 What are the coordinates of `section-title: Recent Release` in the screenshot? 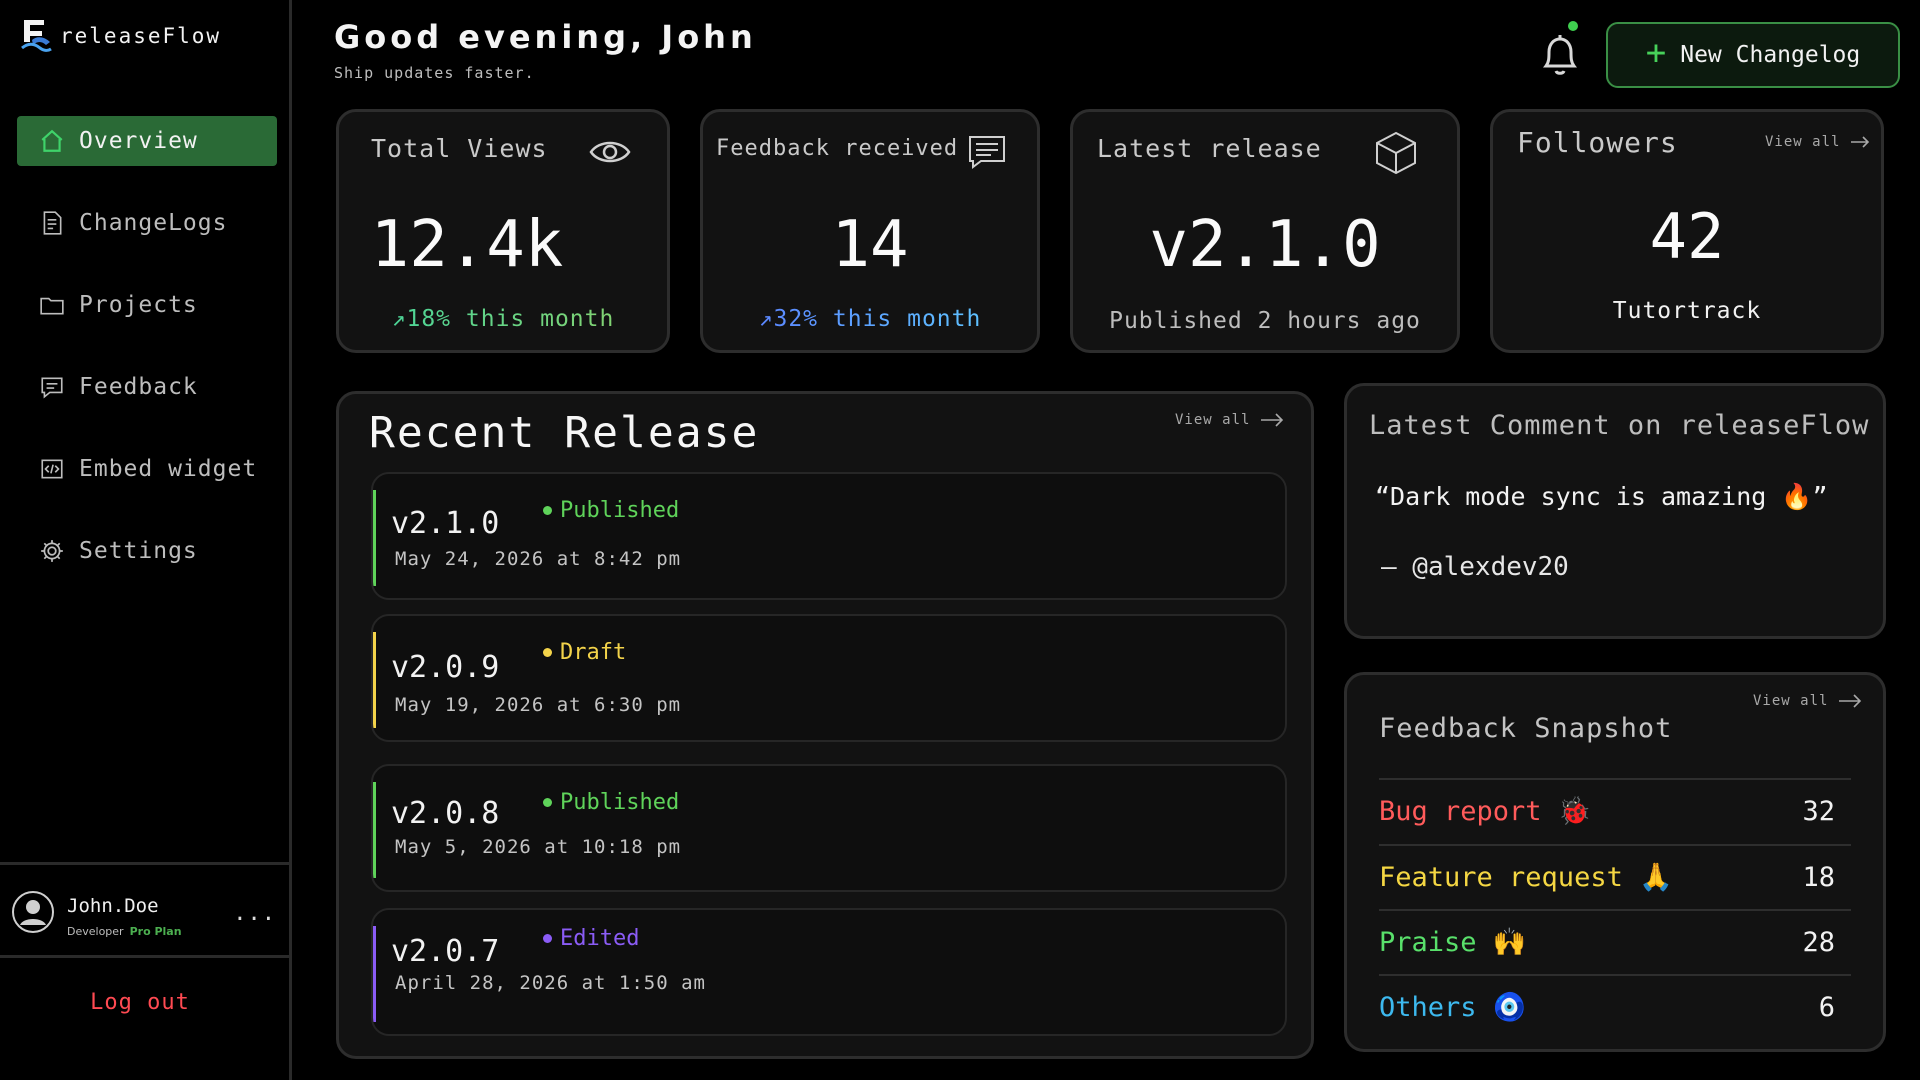 It's located at (564, 433).